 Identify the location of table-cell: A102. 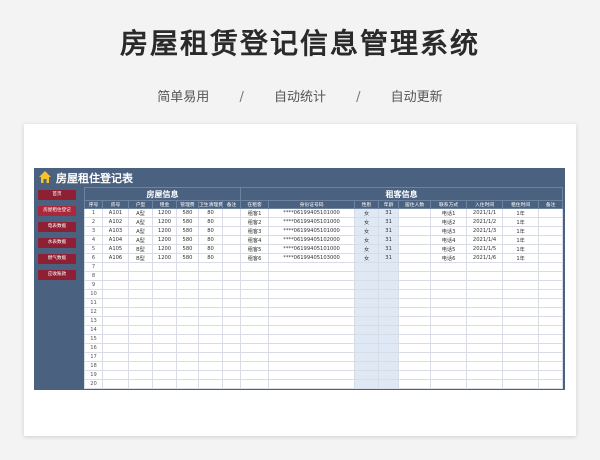
(115, 222).